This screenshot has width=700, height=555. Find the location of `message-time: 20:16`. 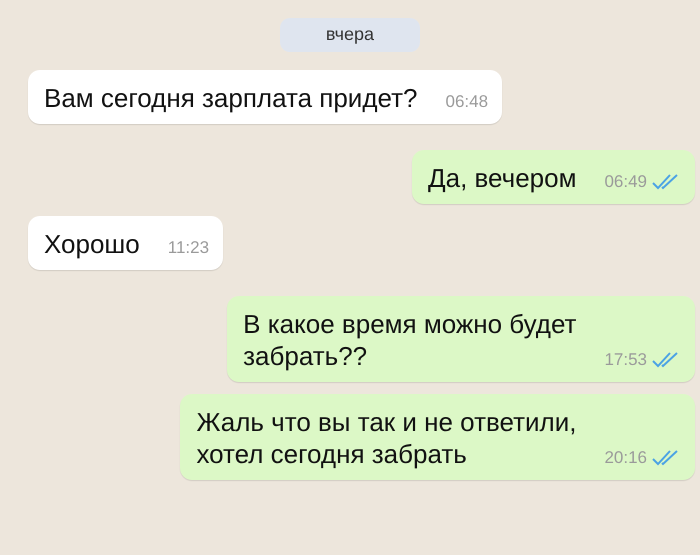

message-time: 20:16 is located at coordinates (625, 458).